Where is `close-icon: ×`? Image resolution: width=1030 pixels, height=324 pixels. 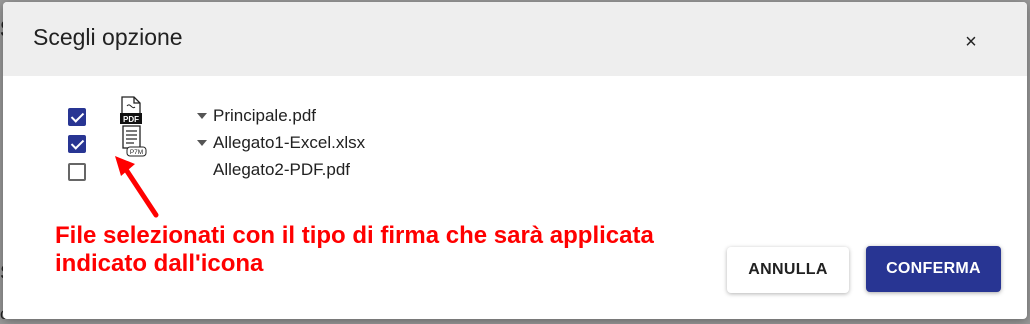 close-icon: × is located at coordinates (971, 41).